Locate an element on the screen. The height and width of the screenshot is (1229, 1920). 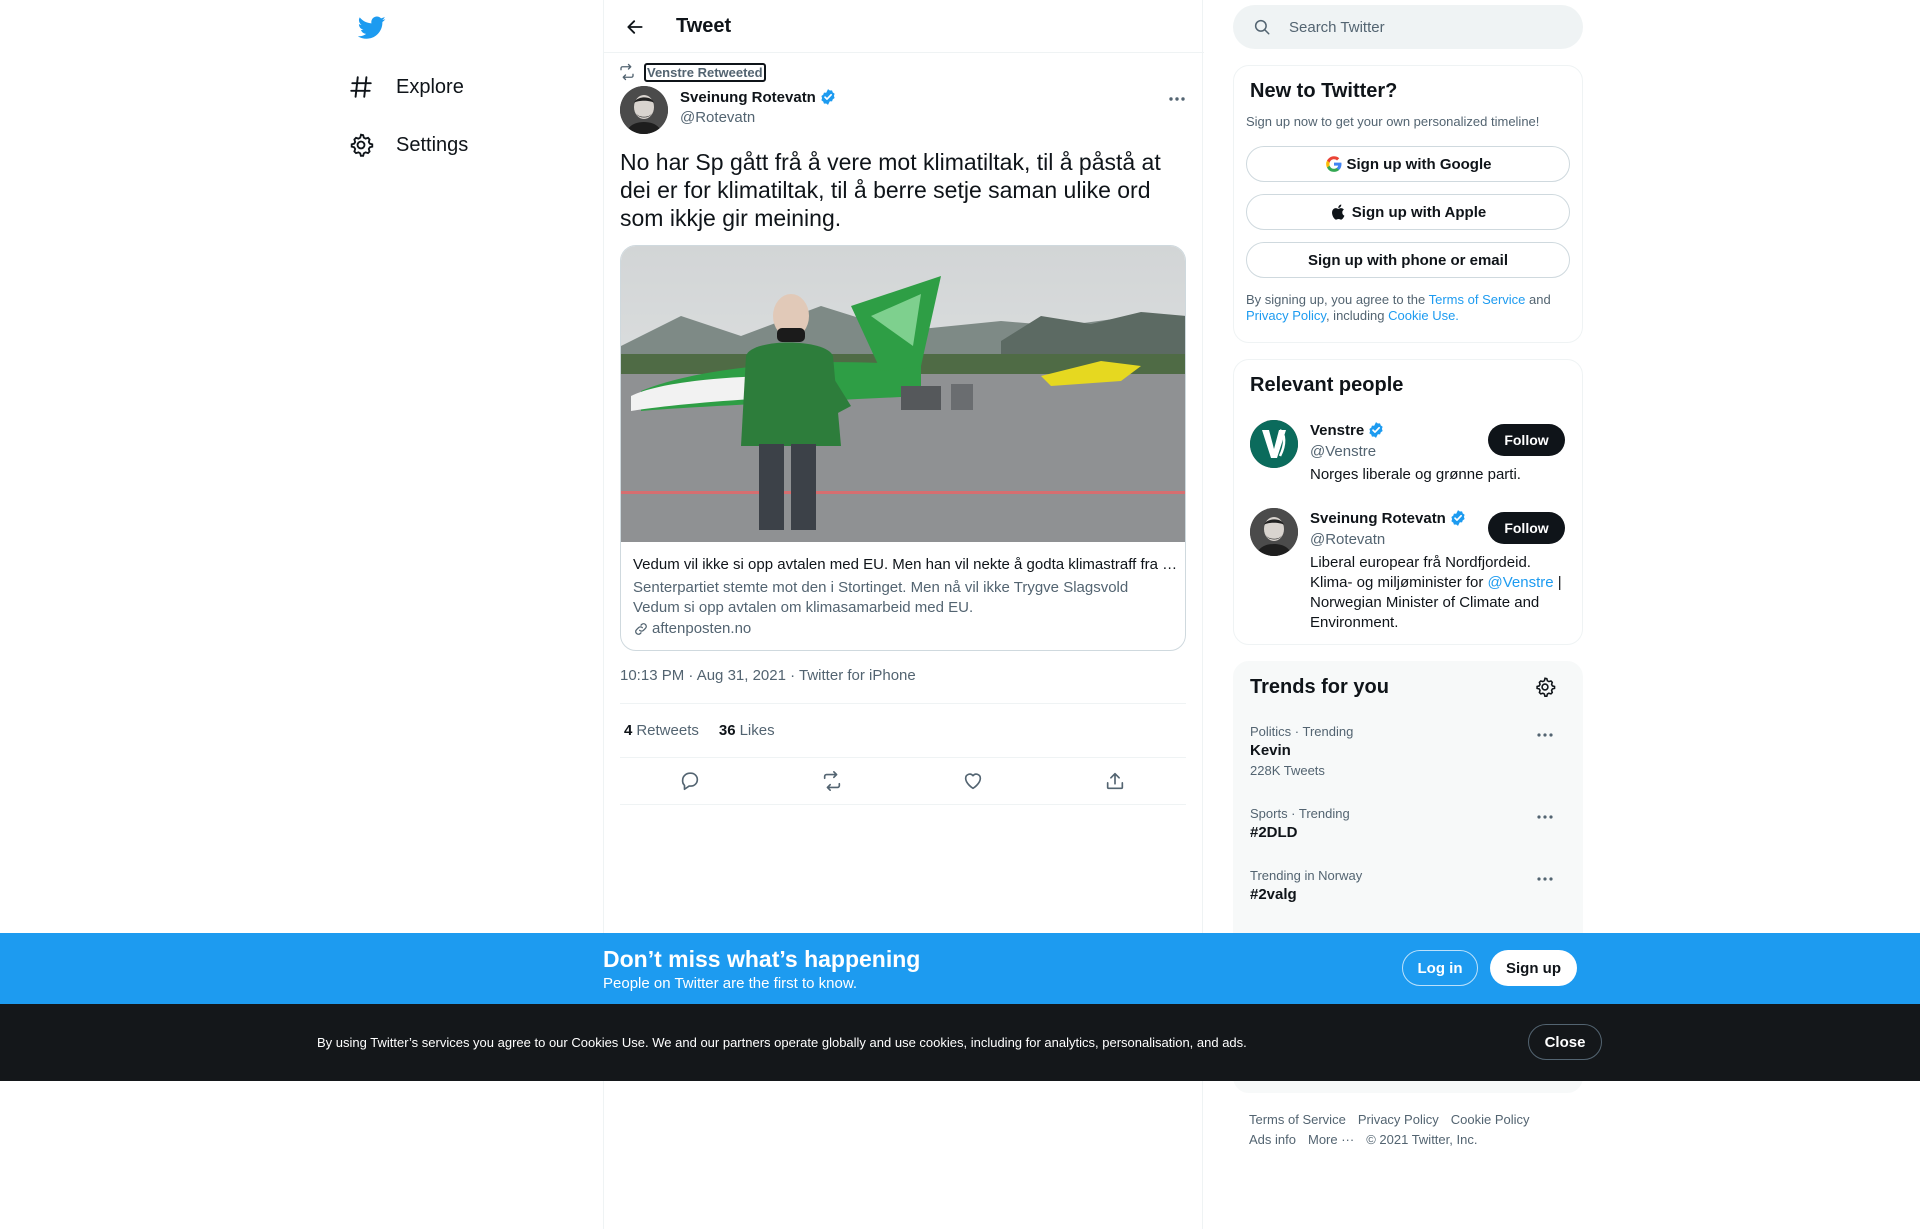
trend-name: #2DLD is located at coordinates (1274, 832).